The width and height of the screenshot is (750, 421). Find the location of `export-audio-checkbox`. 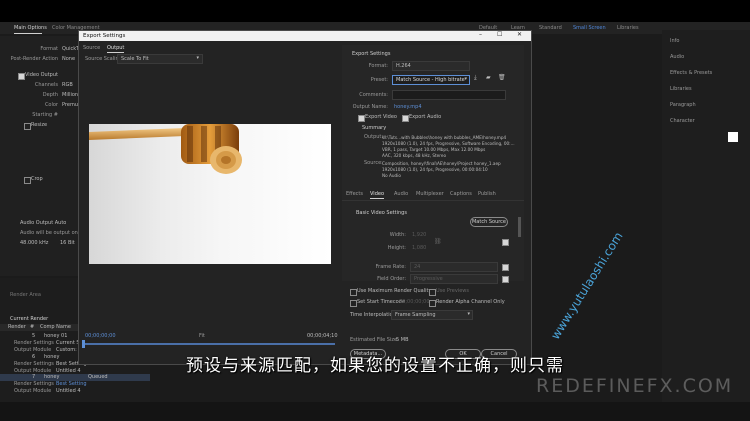

export-audio-checkbox is located at coordinates (405, 118).